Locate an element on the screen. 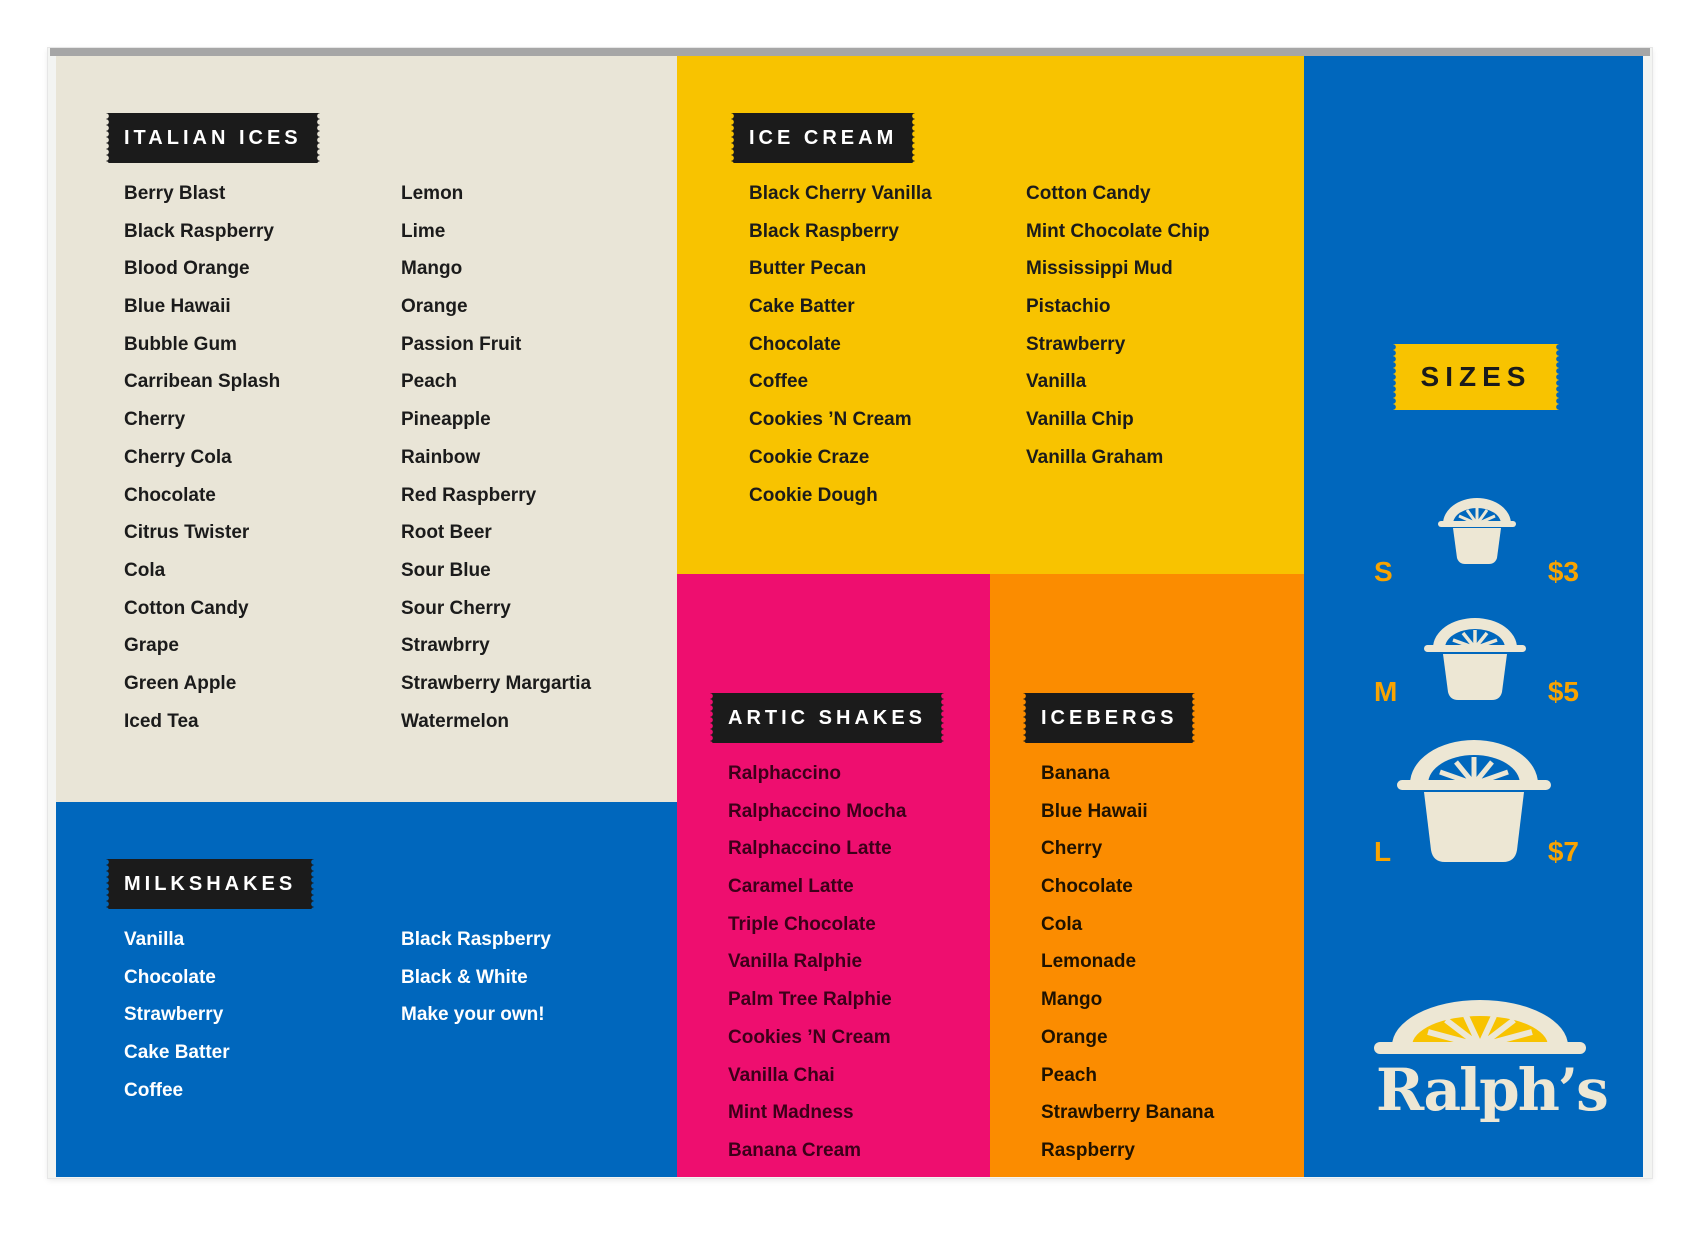  italian-ice-item: Passion Fruit is located at coordinates (461, 344).